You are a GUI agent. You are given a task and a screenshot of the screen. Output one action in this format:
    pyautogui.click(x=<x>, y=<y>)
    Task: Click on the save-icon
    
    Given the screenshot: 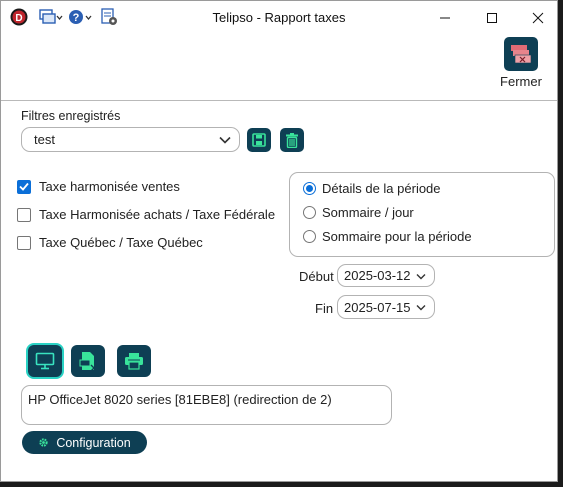 What is the action you would take?
    pyautogui.click(x=259, y=140)
    